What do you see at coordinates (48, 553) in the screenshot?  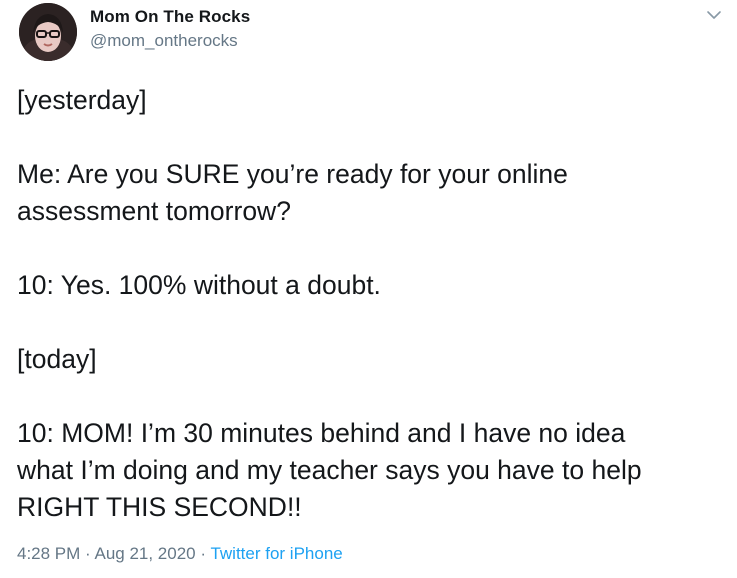 I see `tweet-time: 4:28 PM` at bounding box center [48, 553].